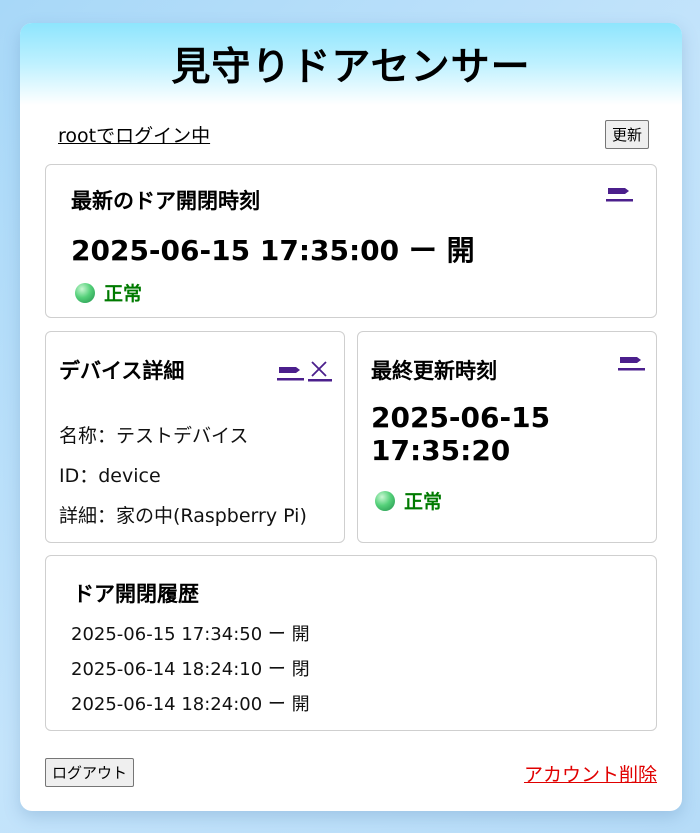 Image resolution: width=700 pixels, height=833 pixels. I want to click on refresh-button: 更新, so click(627, 134).